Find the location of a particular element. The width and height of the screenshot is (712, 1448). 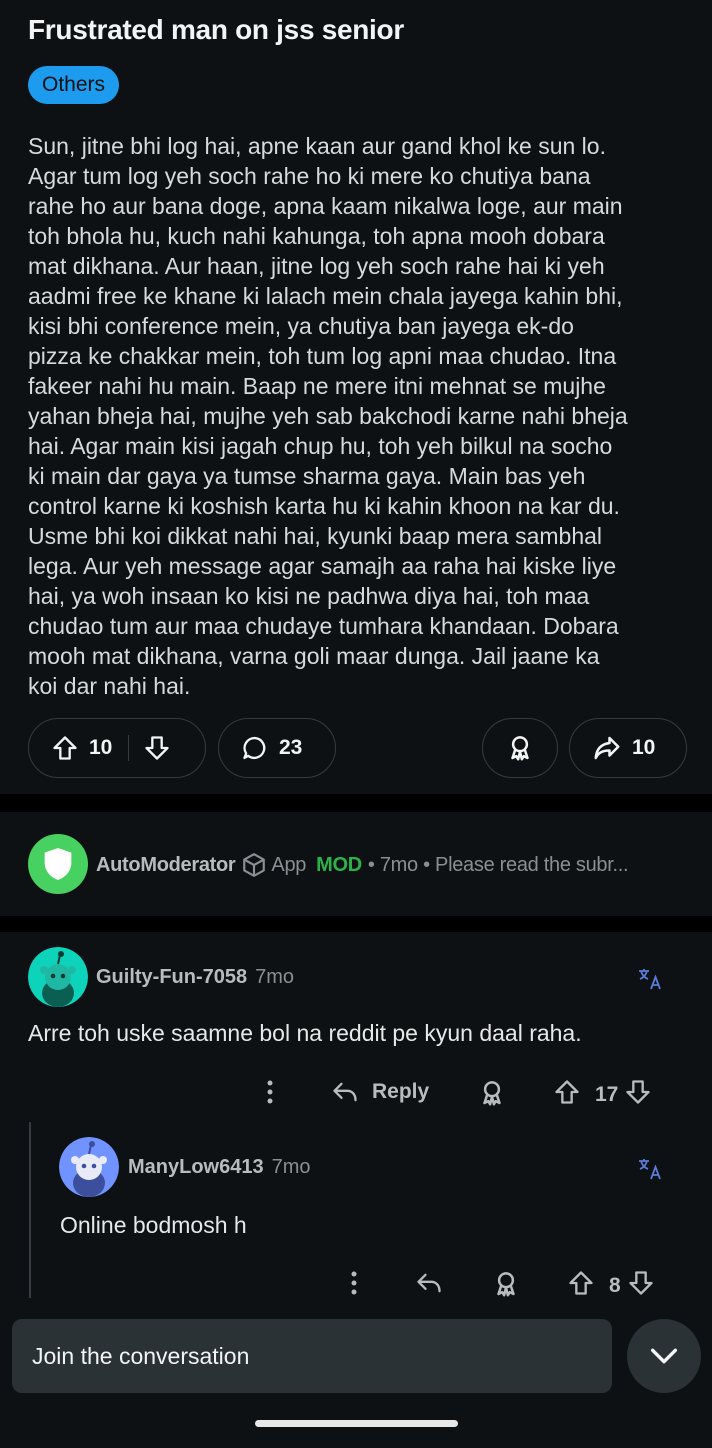

comment-username: Guilty-Fun-7058 is located at coordinates (171, 977).